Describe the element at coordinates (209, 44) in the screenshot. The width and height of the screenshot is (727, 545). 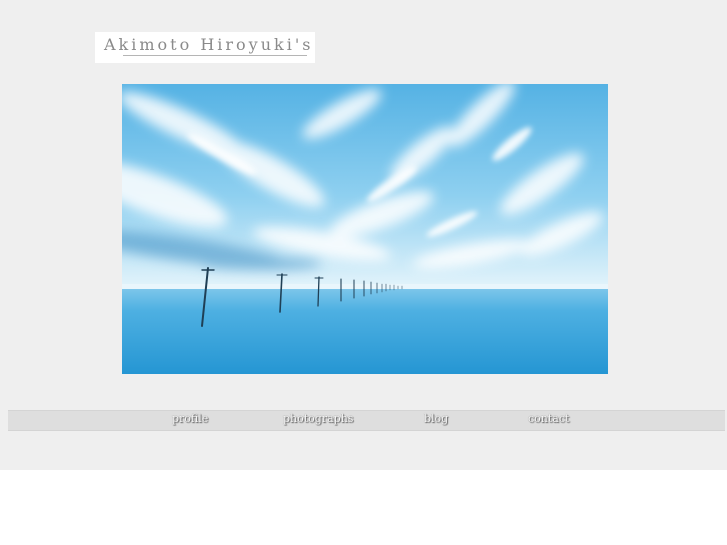
I see `site-logo-text: Akimoto Hiroyuki's` at that location.